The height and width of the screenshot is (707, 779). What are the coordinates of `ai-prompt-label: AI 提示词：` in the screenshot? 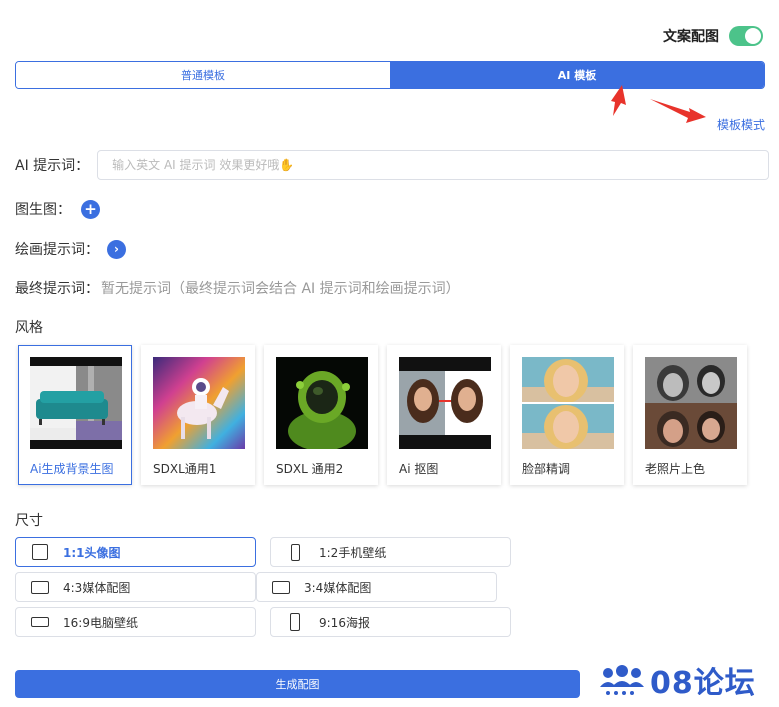 It's located at (52, 166).